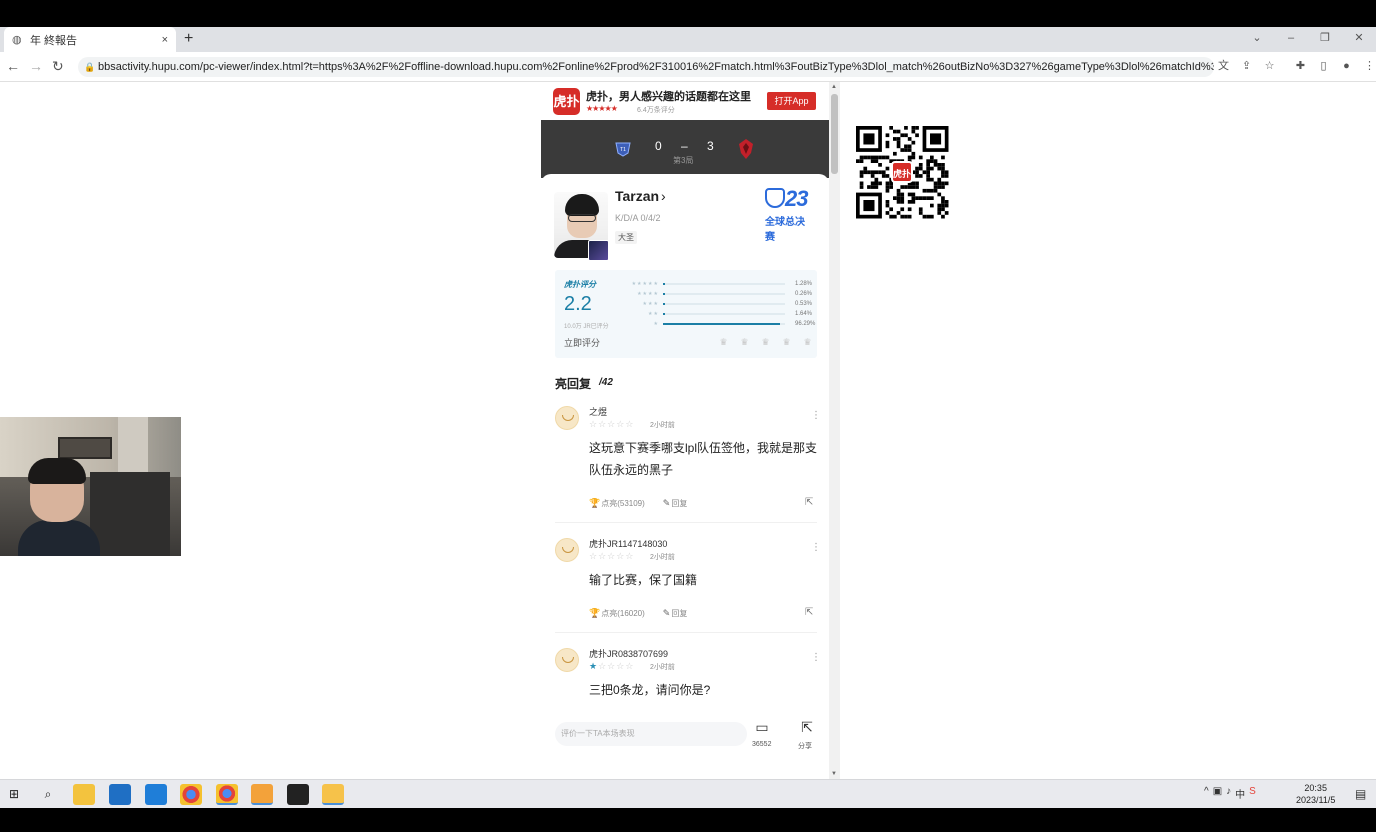 This screenshot has width=1376, height=832. I want to click on comment-bubble-icon: ▭, so click(762, 727).